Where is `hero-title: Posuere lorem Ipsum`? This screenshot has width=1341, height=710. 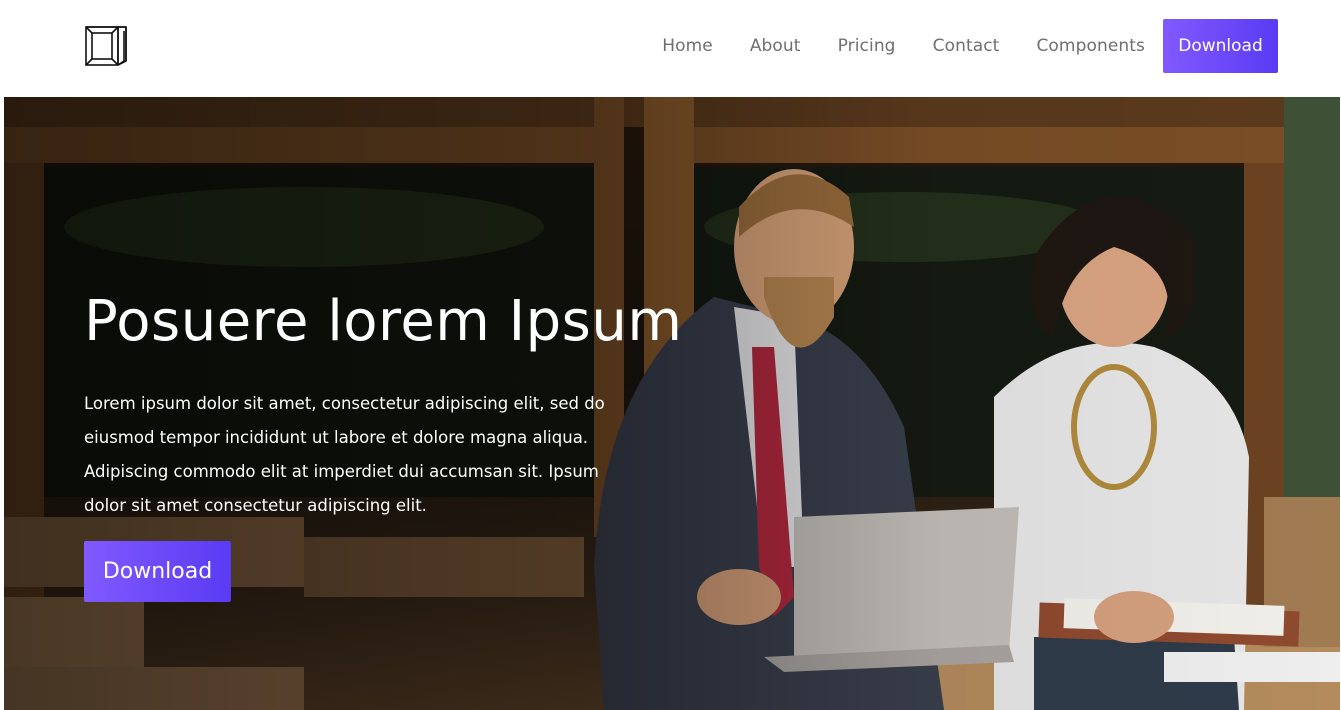
hero-title: Posuere lorem Ipsum is located at coordinates (383, 321).